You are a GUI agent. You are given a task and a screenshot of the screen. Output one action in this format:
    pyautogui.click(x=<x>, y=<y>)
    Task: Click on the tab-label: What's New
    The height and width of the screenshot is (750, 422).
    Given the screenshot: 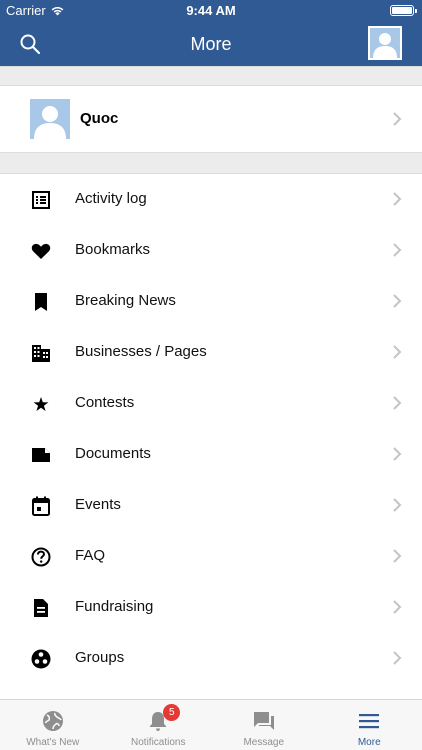 What is the action you would take?
    pyautogui.click(x=53, y=742)
    